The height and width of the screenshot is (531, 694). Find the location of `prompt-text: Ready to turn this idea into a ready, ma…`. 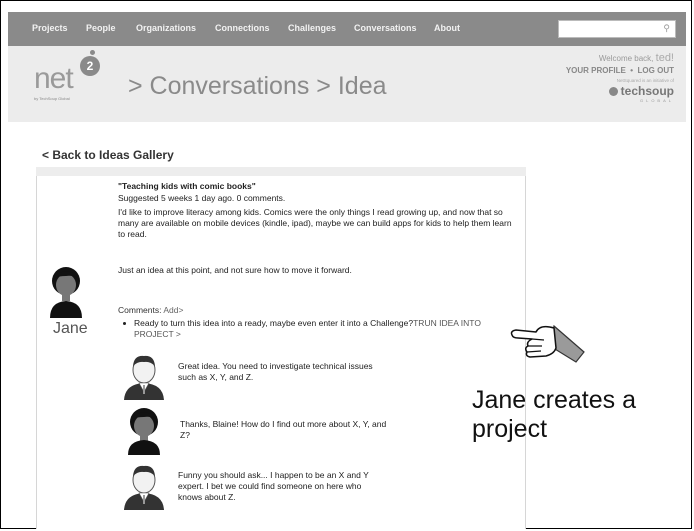

prompt-text: Ready to turn this idea into a ready, ma… is located at coordinates (274, 323).